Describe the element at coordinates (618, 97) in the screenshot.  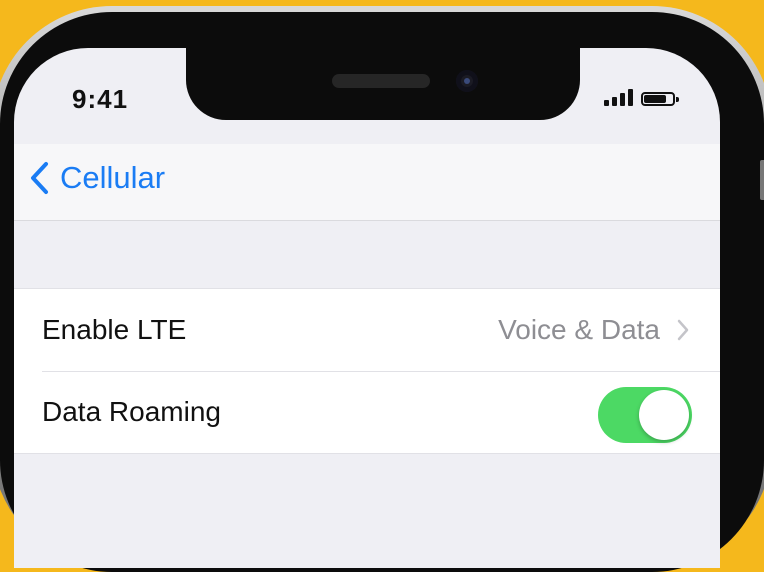
I see `cellular-signal-icon` at that location.